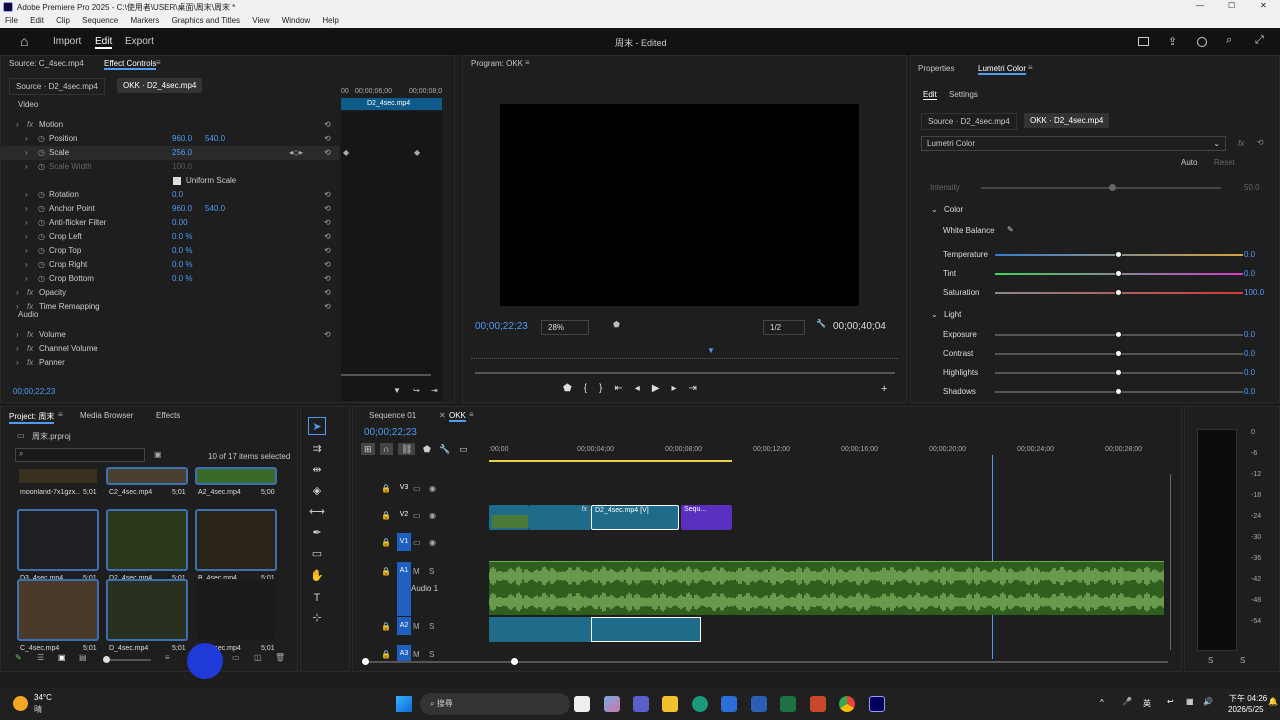 Image resolution: width=1280 pixels, height=720 pixels. I want to click on tab-import: Import, so click(67, 41).